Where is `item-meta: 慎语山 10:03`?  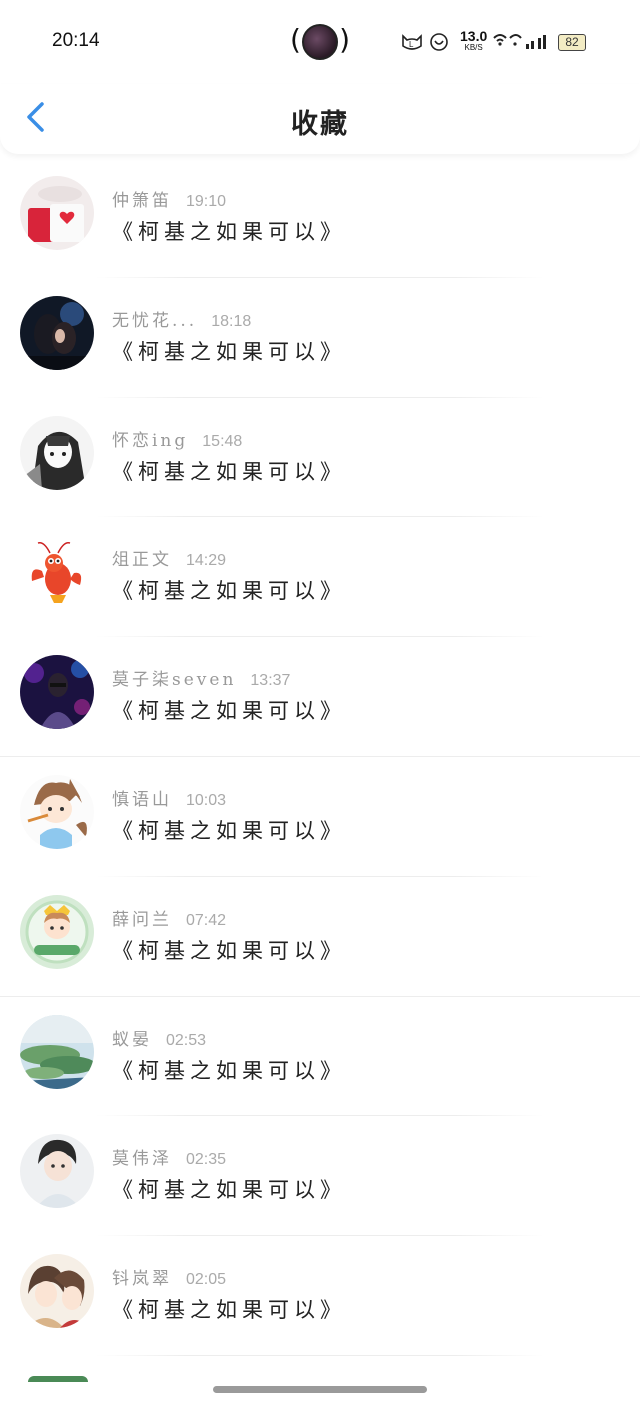
item-meta: 慎语山 10:03 is located at coordinates (169, 797).